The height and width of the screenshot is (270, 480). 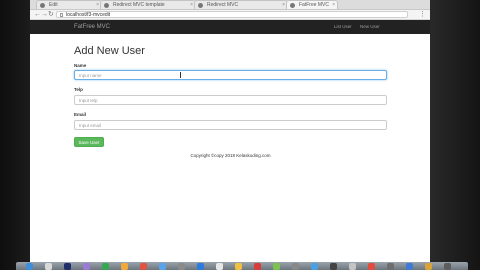 What do you see at coordinates (230, 155) in the screenshot?
I see `copyright-text: Copyright ©copy 2018 Kelaskoding.com` at bounding box center [230, 155].